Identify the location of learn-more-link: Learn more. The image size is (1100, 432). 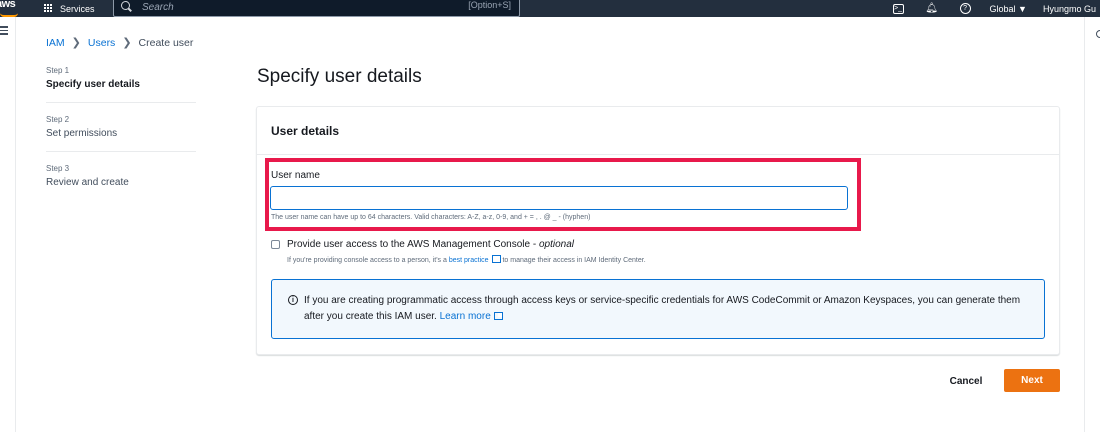
(465, 316).